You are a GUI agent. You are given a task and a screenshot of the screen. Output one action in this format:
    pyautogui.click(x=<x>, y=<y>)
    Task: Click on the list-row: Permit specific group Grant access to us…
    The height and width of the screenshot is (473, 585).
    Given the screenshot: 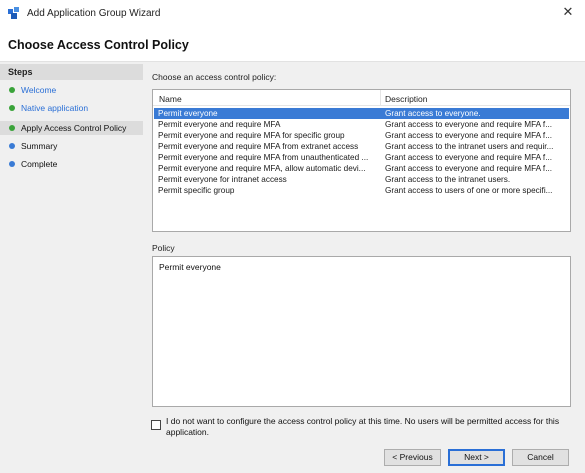 What is the action you would take?
    pyautogui.click(x=361, y=190)
    